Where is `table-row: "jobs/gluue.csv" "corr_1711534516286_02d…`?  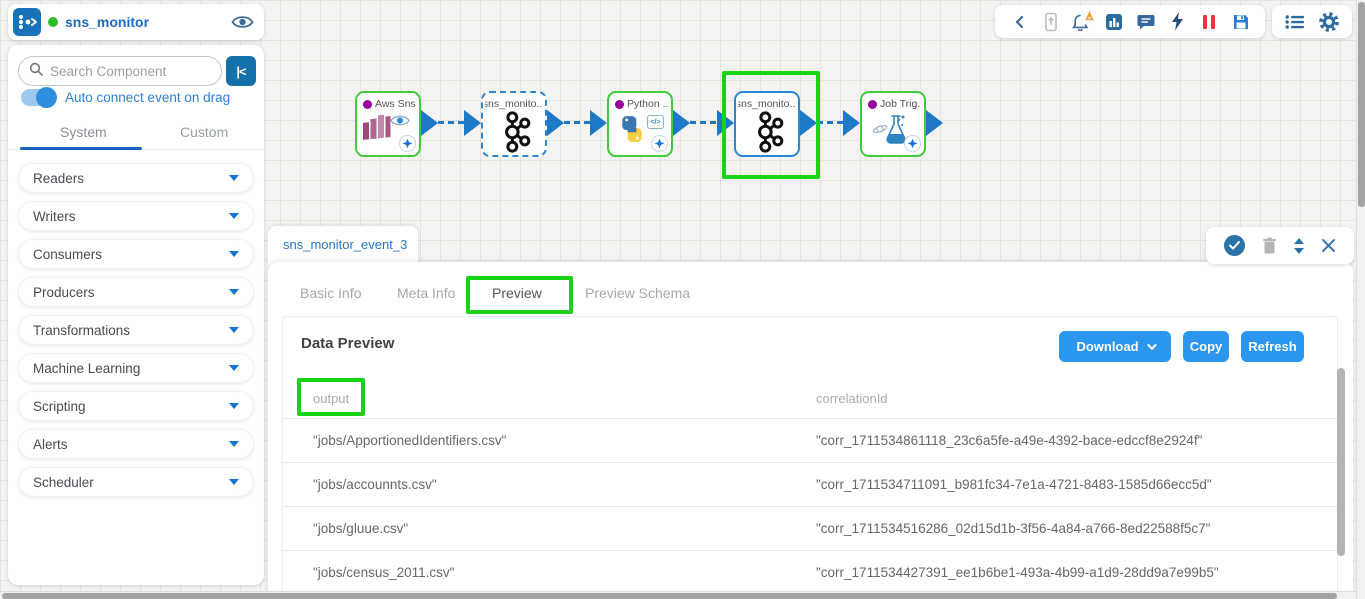 table-row: "jobs/gluue.csv" "corr_1711534516286_02d… is located at coordinates (810, 529).